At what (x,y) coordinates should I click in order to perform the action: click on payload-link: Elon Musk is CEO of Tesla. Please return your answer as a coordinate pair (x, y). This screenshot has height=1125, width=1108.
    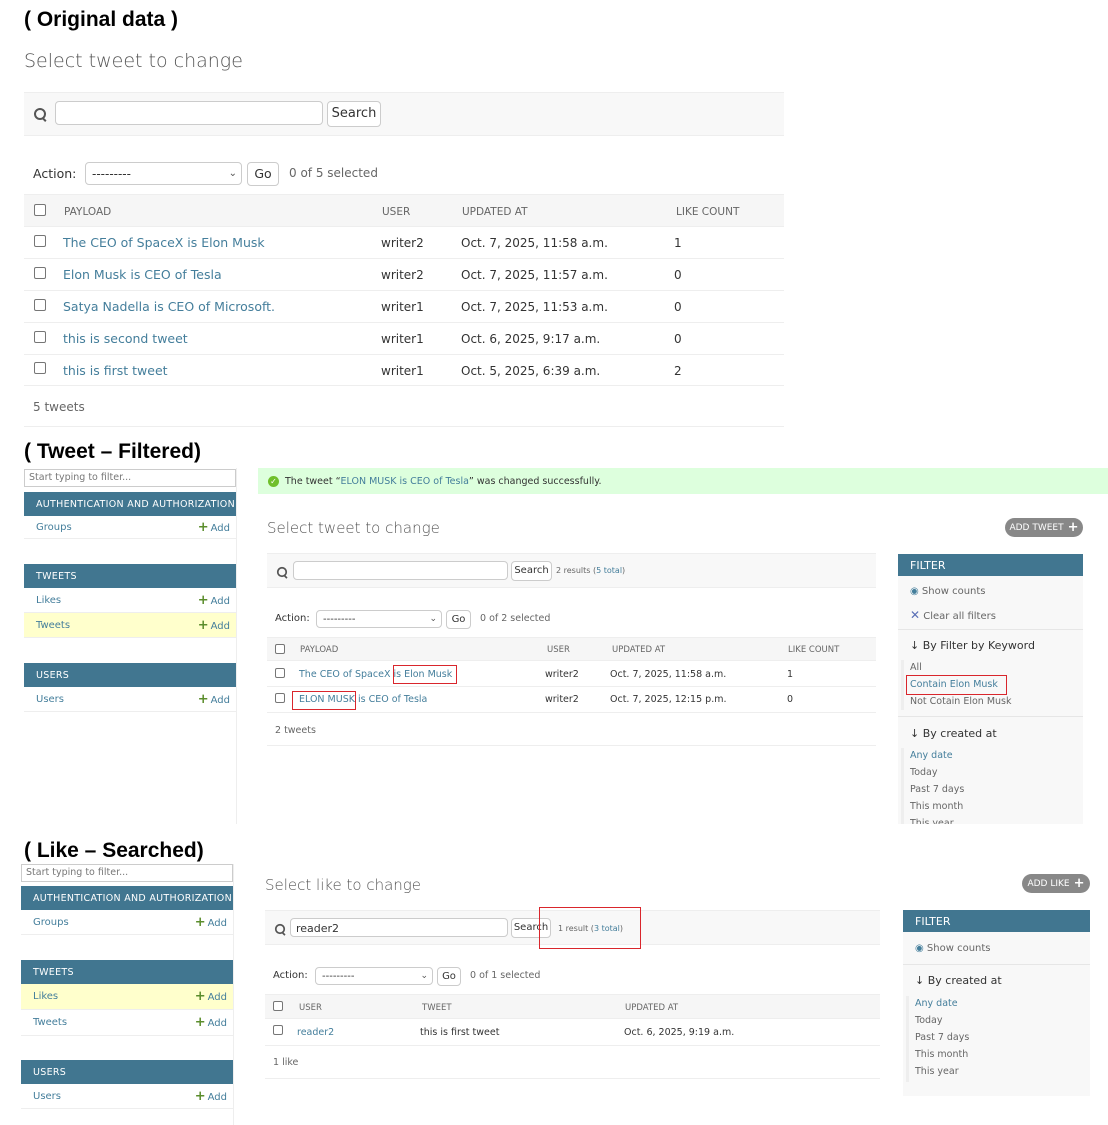
    Looking at the image, I should click on (142, 274).